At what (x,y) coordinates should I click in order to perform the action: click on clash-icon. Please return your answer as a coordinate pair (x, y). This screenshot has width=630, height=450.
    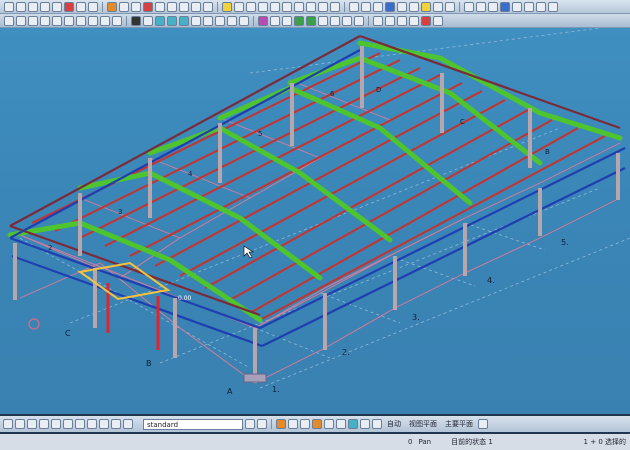
    Looking at the image, I should click on (505, 6).